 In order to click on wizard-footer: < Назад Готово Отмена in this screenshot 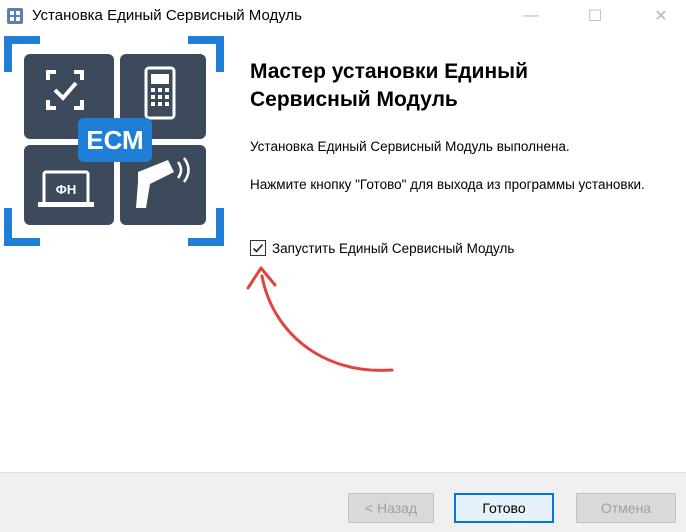, I will do `click(343, 502)`.